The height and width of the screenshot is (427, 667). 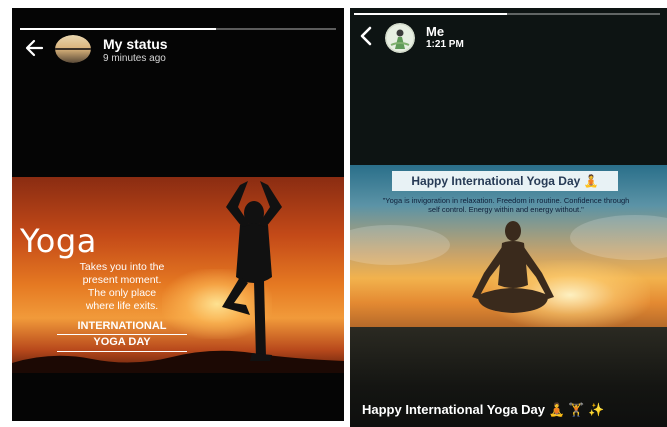 I want to click on back-arrow-icon, so click(x=34, y=50).